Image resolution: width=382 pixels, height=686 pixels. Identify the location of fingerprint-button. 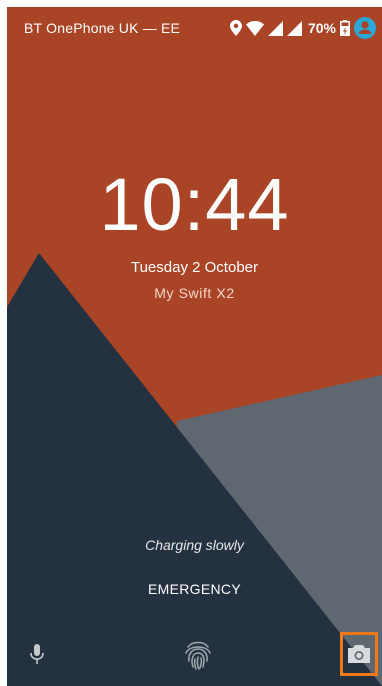
(198, 655).